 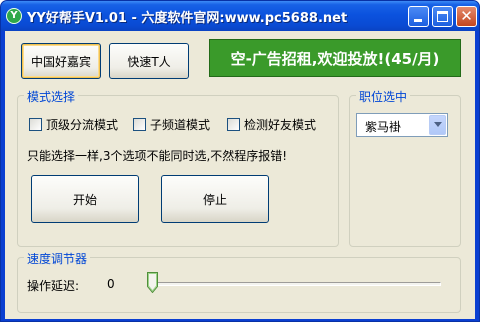 I want to click on delay-slider-track, so click(x=296, y=284).